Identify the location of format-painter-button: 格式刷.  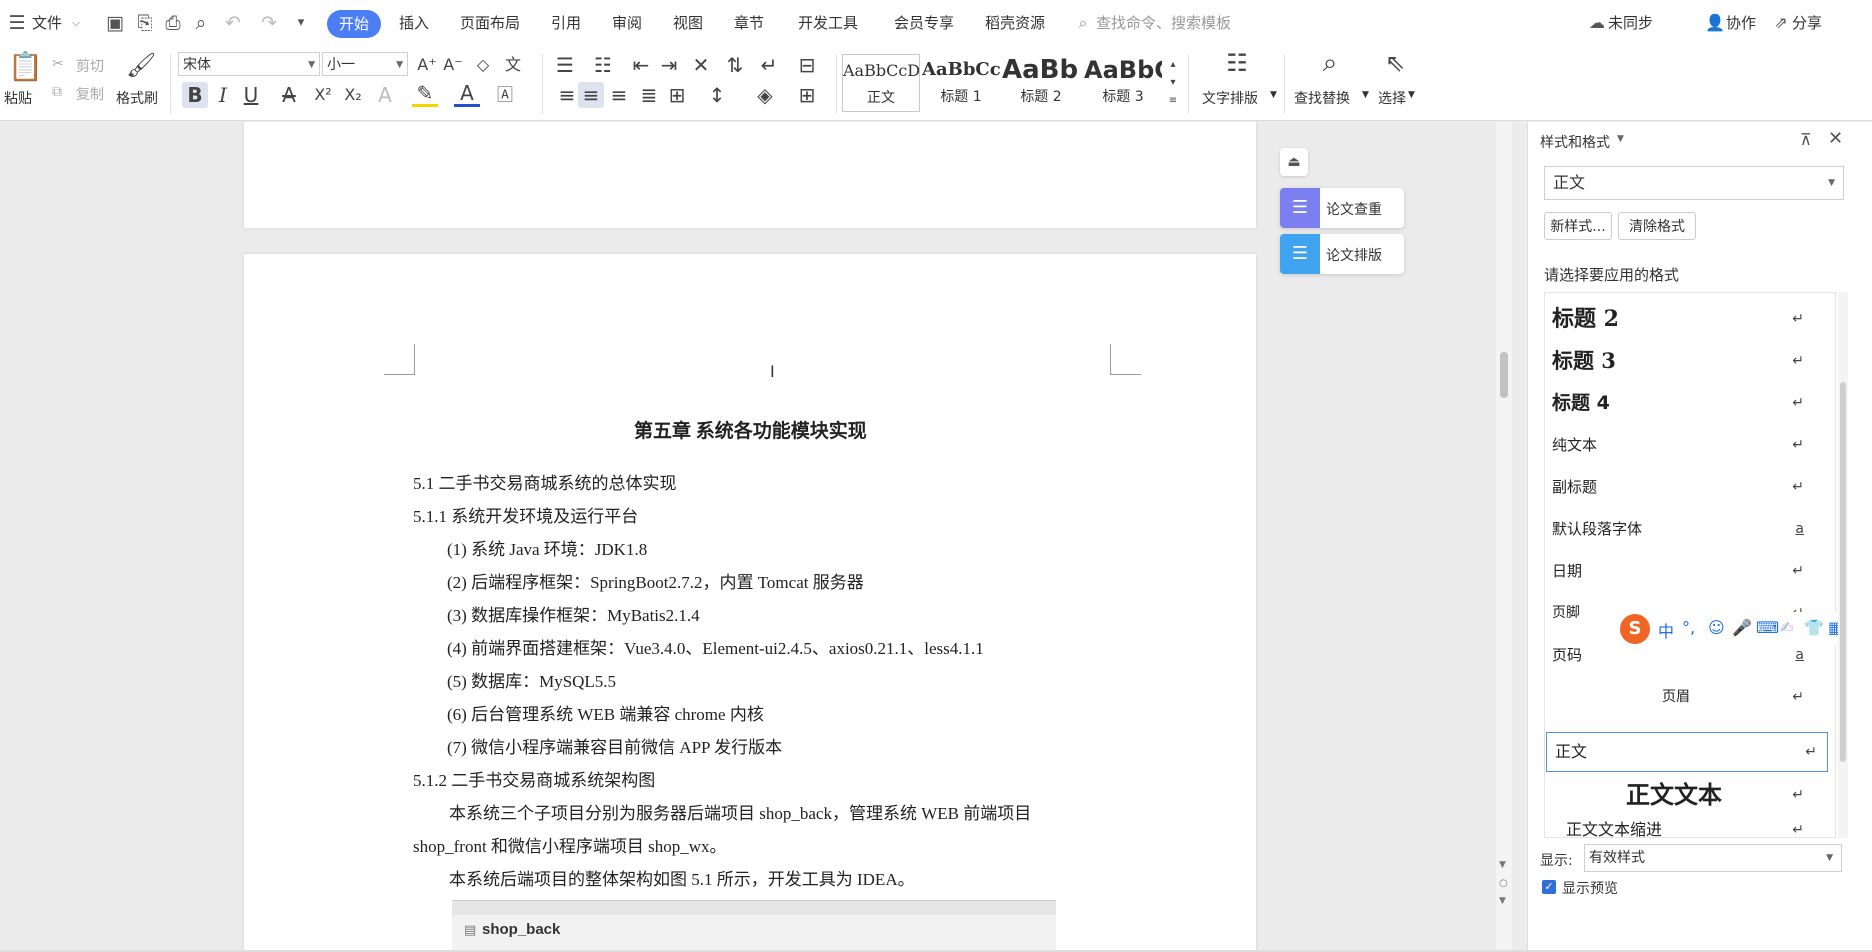
(137, 98).